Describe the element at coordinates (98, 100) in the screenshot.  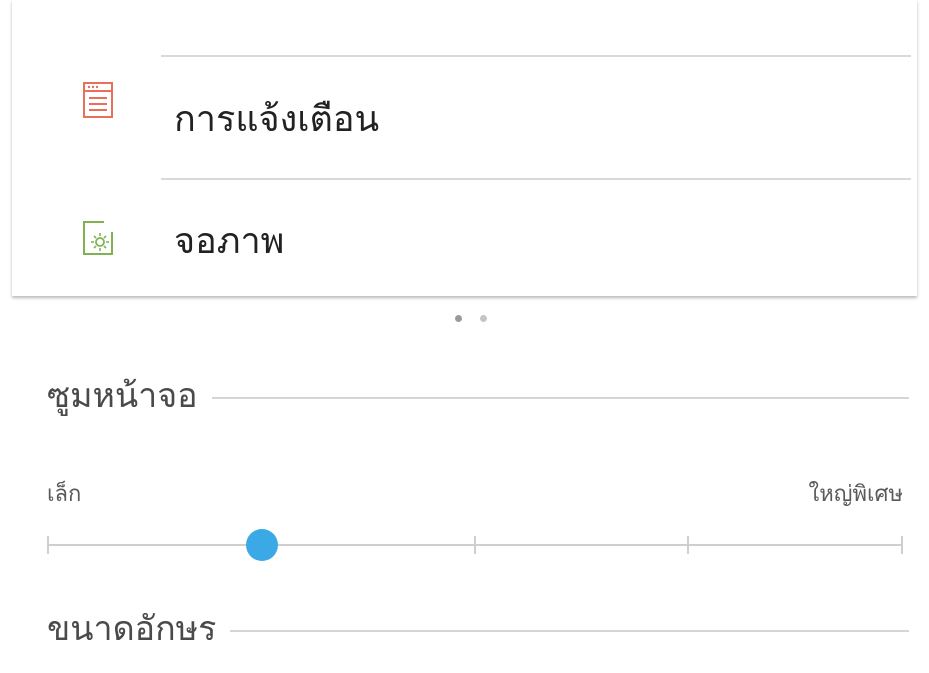
I see `notifications-icon` at that location.